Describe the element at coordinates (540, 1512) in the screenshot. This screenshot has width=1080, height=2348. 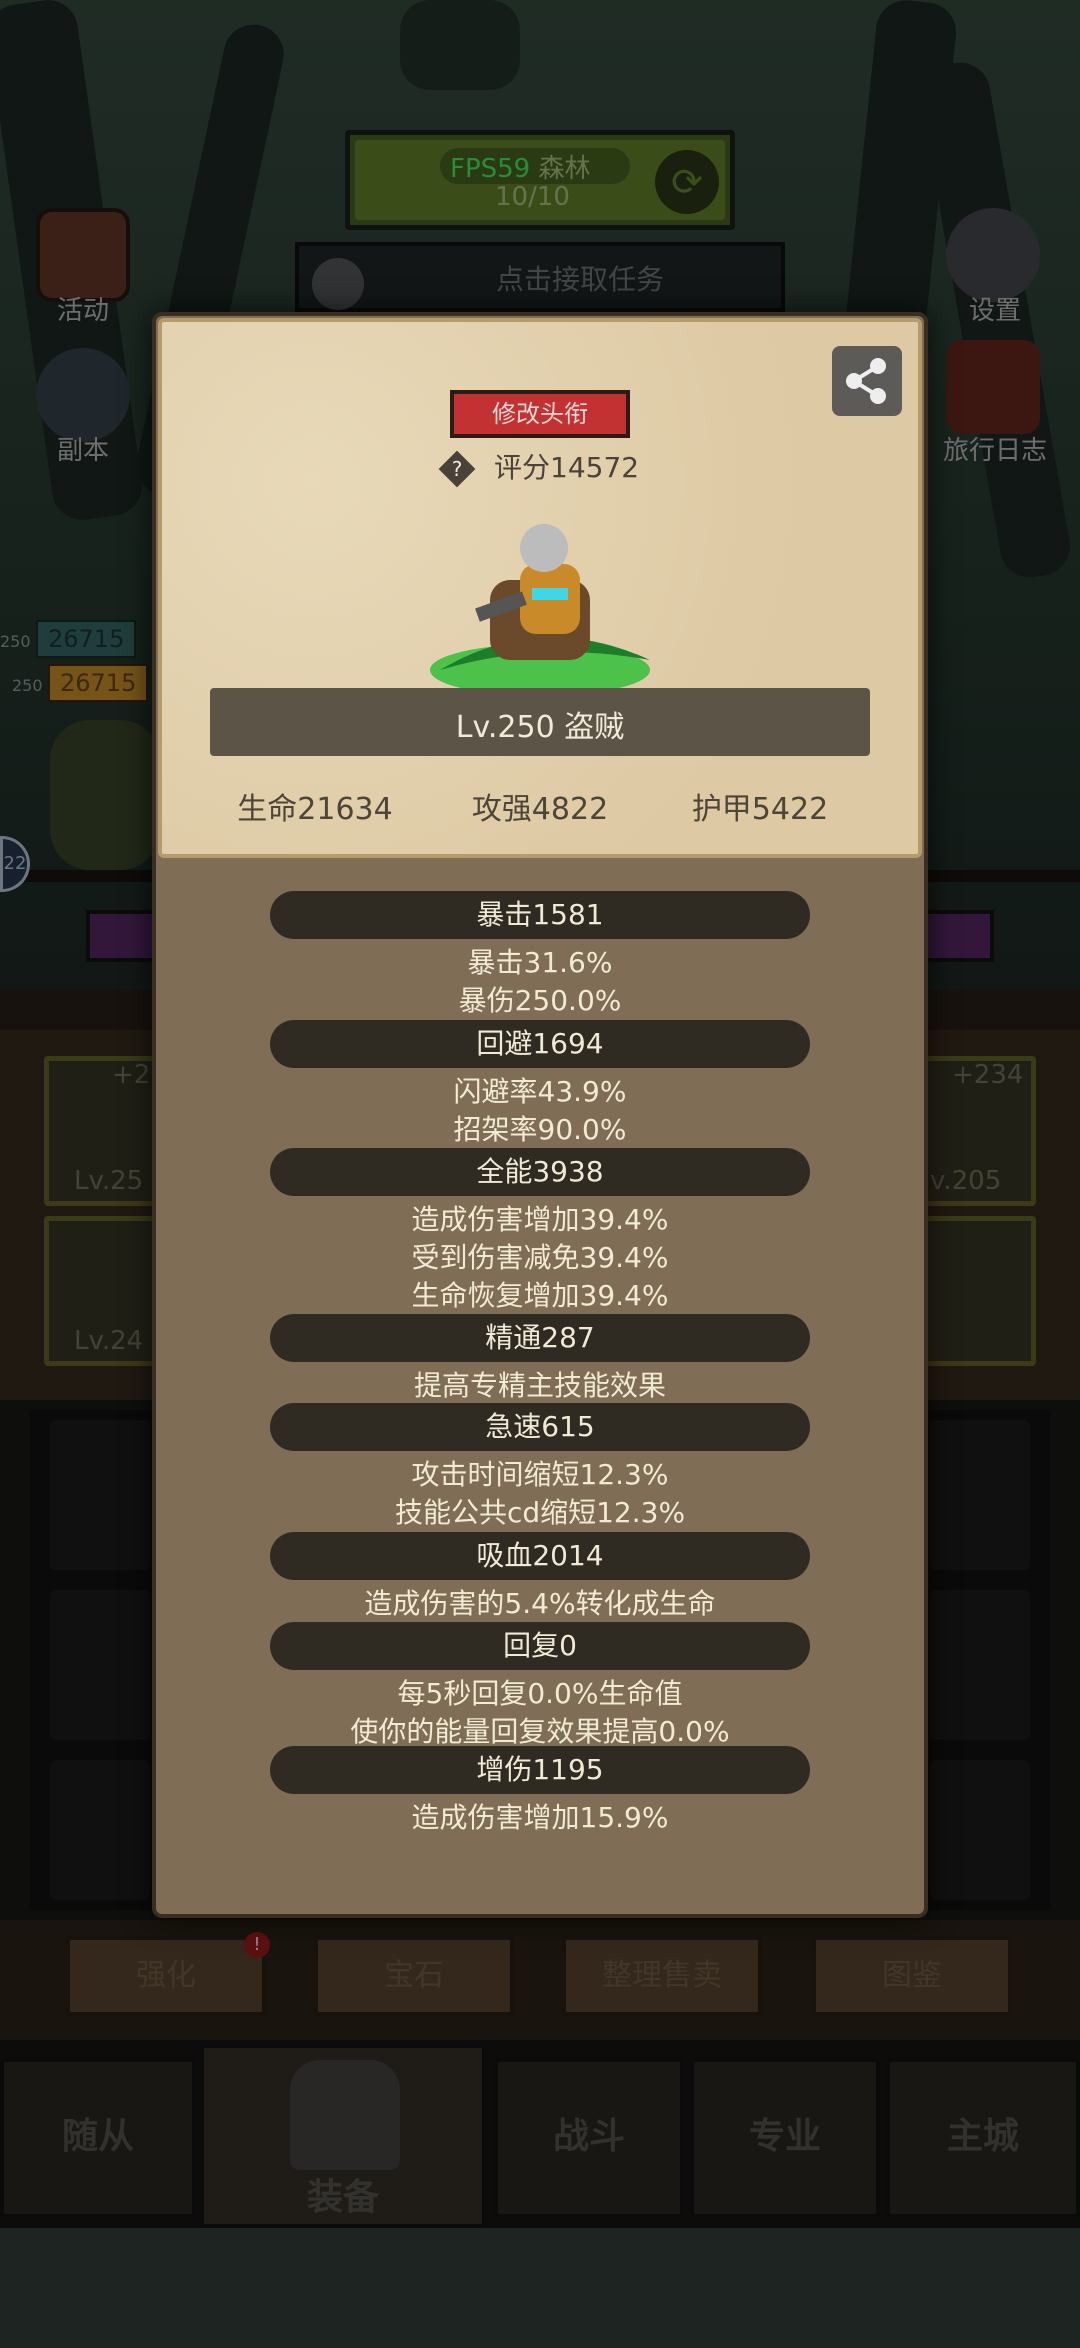
I see `stat-detail: 技能公共cd缩短12.3%` at that location.